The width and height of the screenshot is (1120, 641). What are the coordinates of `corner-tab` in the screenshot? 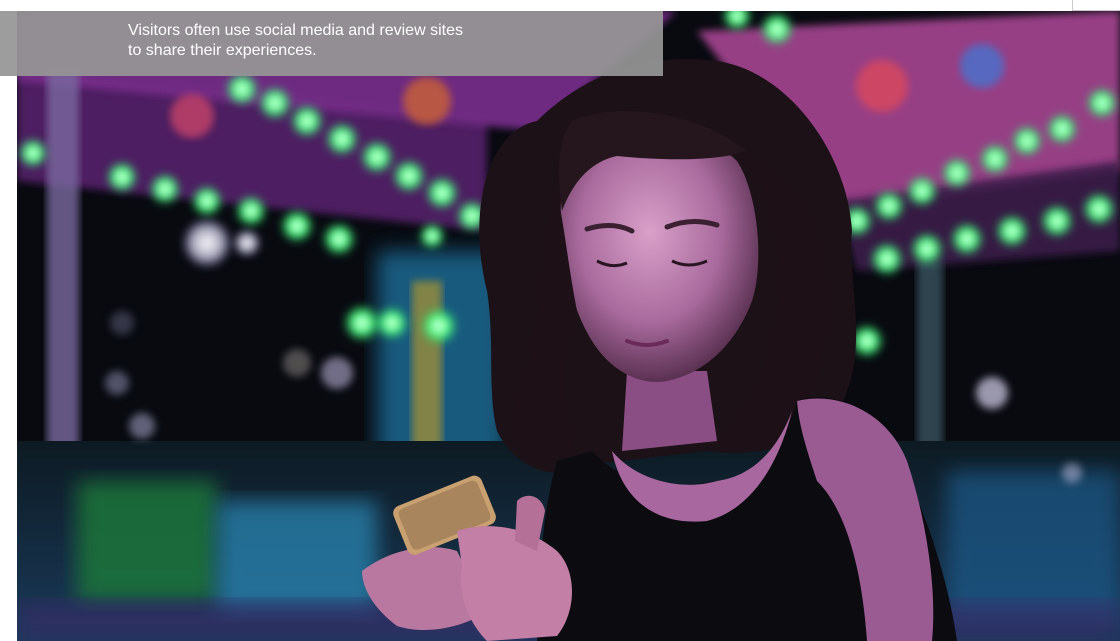 It's located at (1096, 5).